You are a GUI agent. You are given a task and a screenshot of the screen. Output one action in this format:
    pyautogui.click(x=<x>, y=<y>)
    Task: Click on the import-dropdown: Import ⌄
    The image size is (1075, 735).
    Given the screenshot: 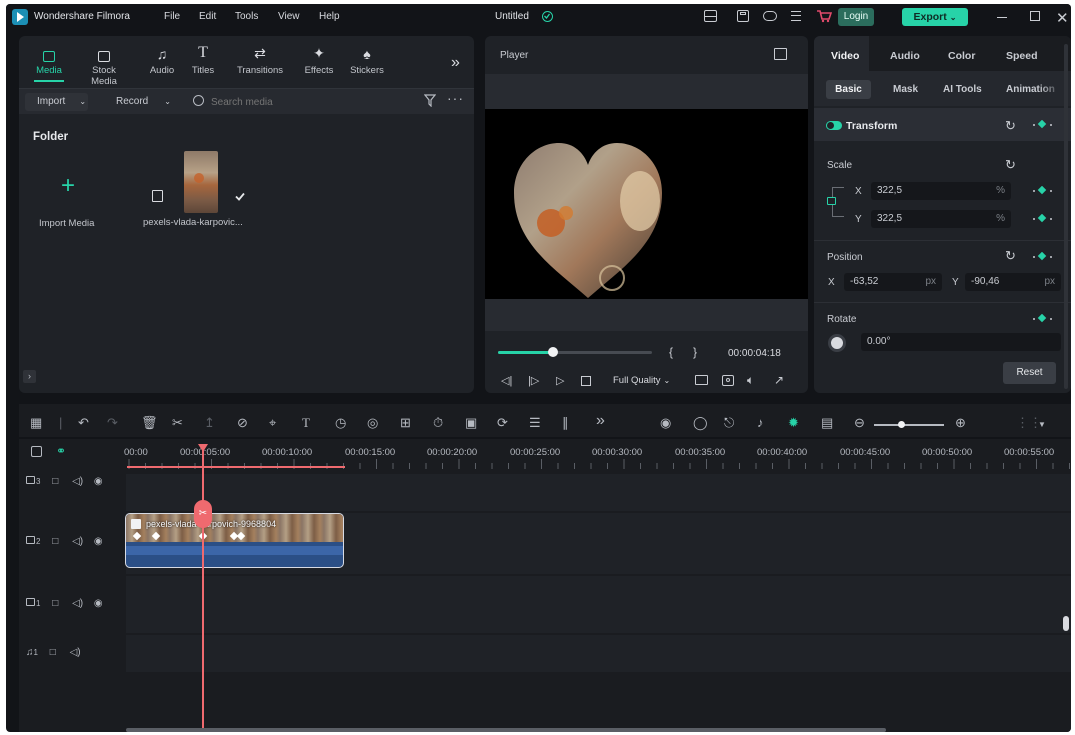 What is the action you would take?
    pyautogui.click(x=56, y=102)
    